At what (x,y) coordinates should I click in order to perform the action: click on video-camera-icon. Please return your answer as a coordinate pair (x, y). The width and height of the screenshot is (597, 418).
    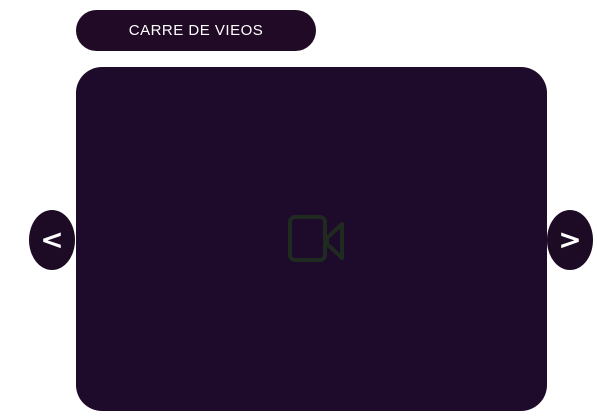
    Looking at the image, I should click on (316, 238).